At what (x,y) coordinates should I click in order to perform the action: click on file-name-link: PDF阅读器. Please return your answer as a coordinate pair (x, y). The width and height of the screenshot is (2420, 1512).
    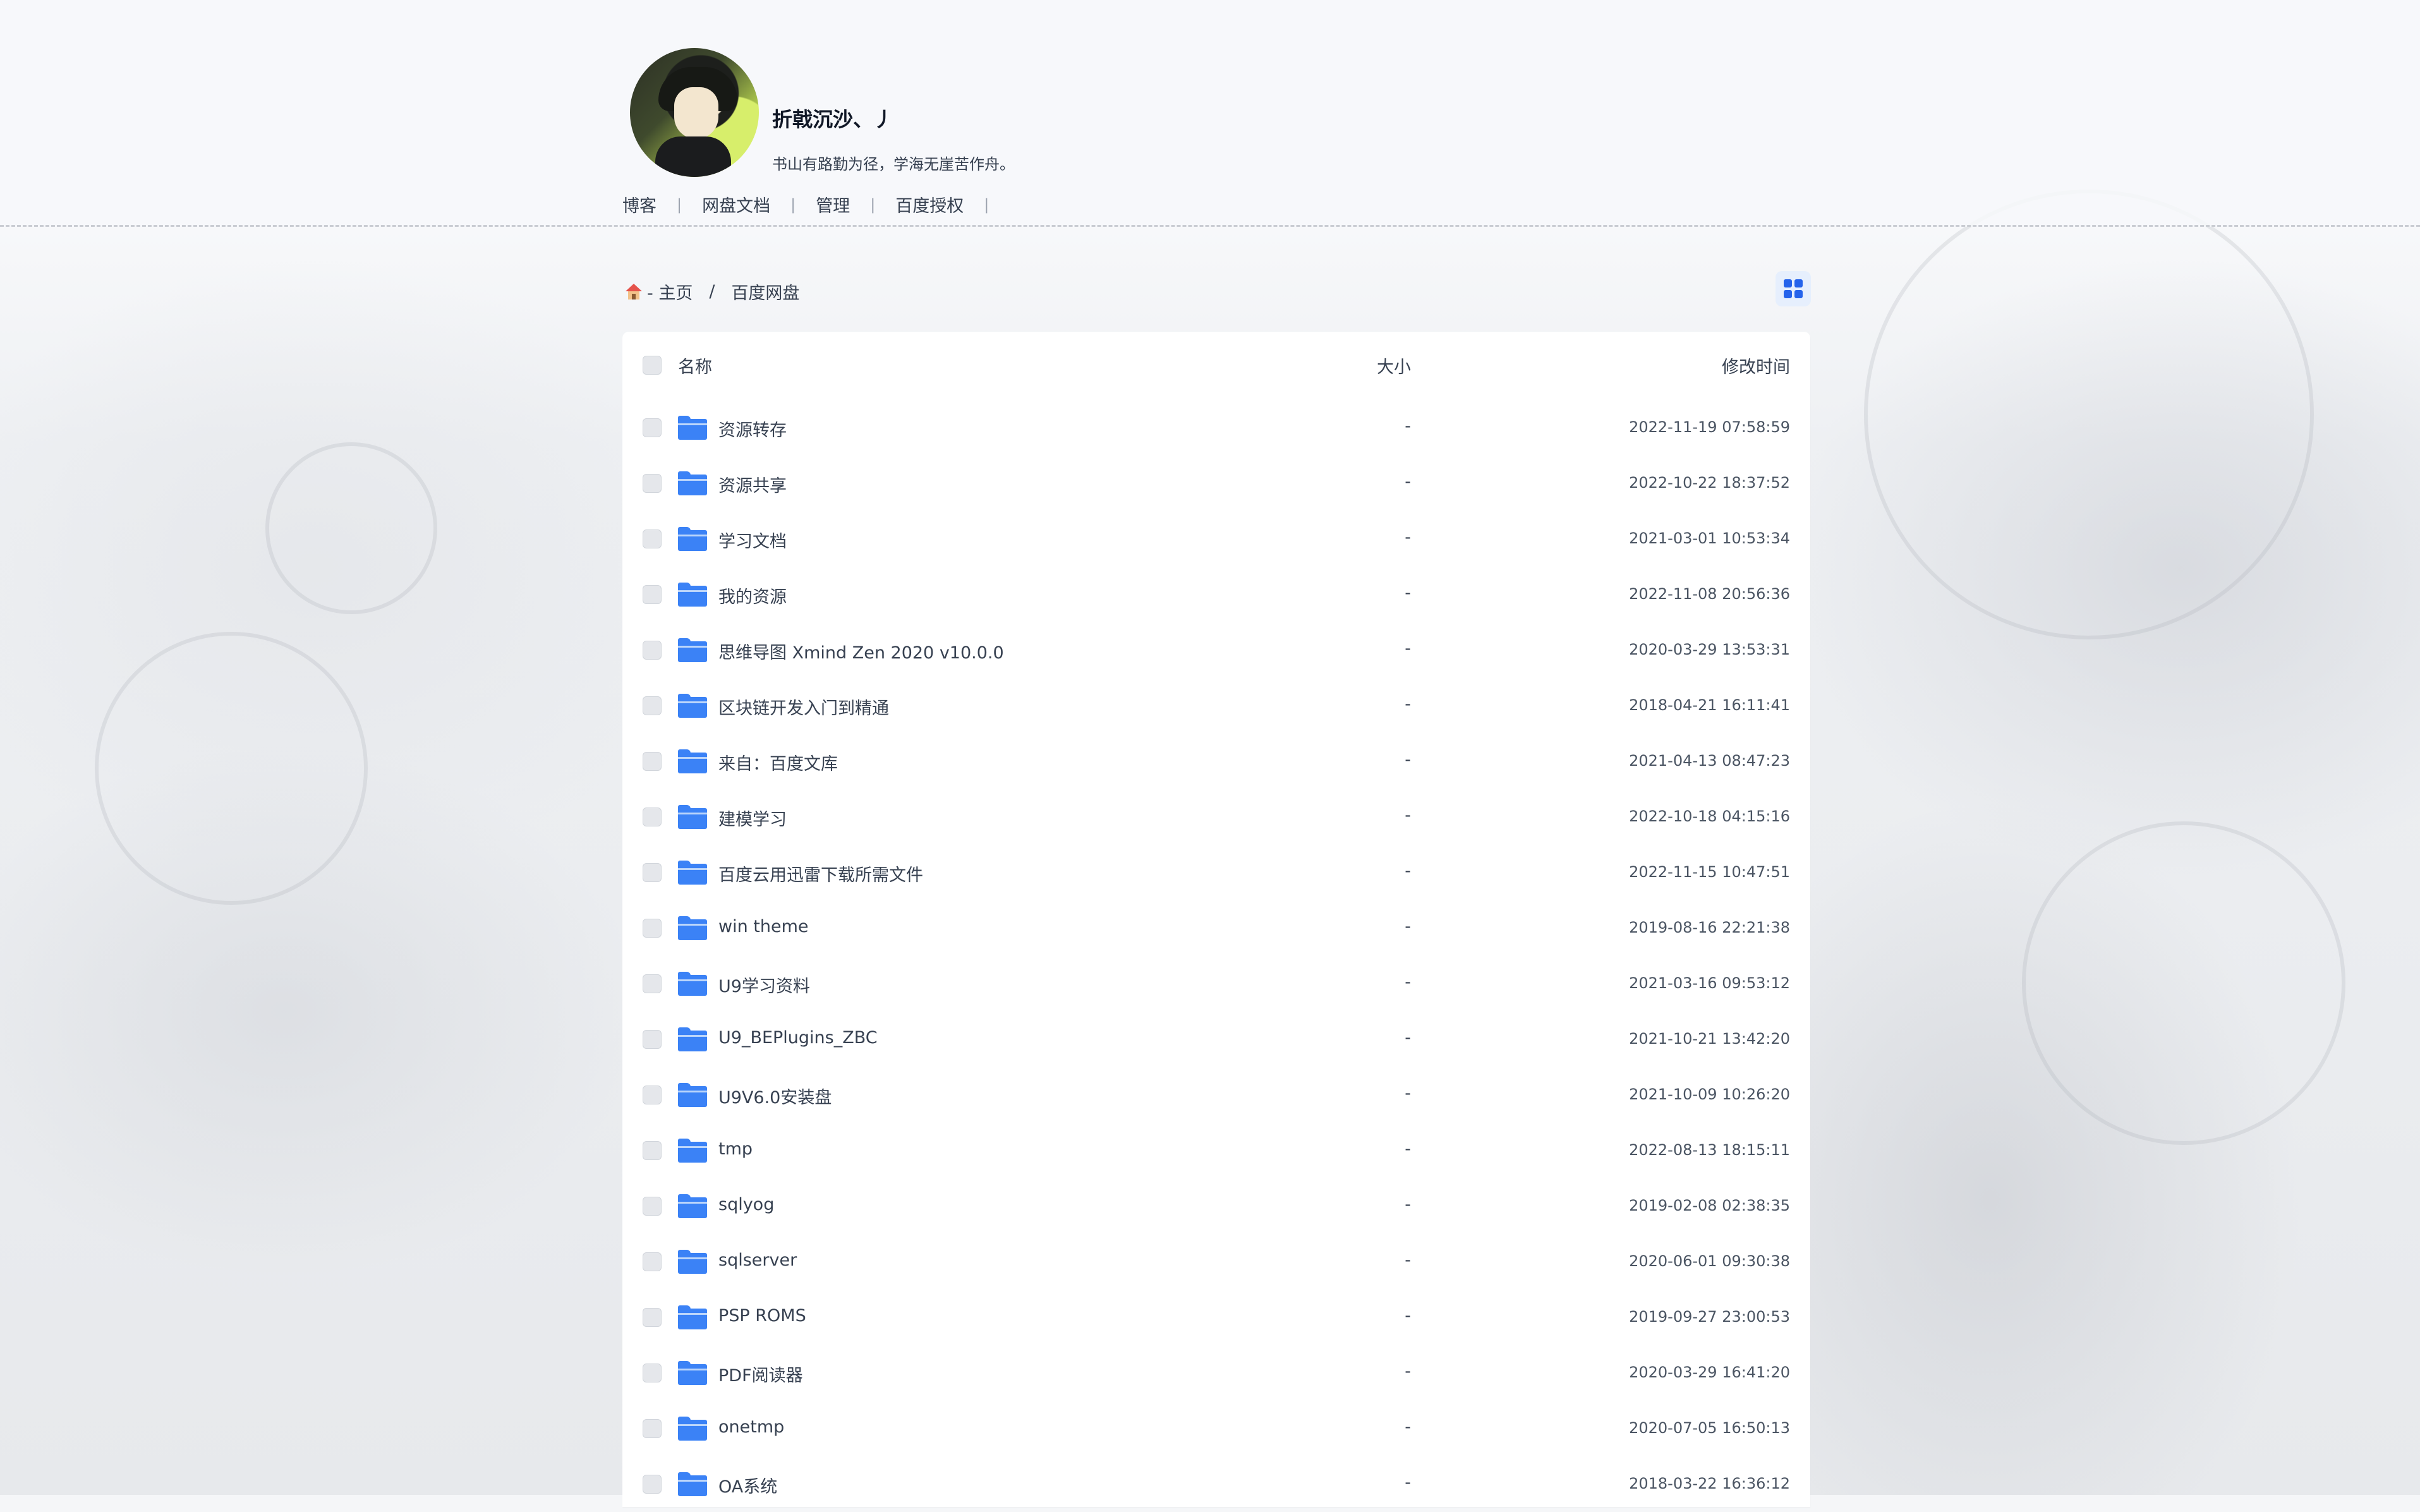
    Looking at the image, I should click on (760, 1374).